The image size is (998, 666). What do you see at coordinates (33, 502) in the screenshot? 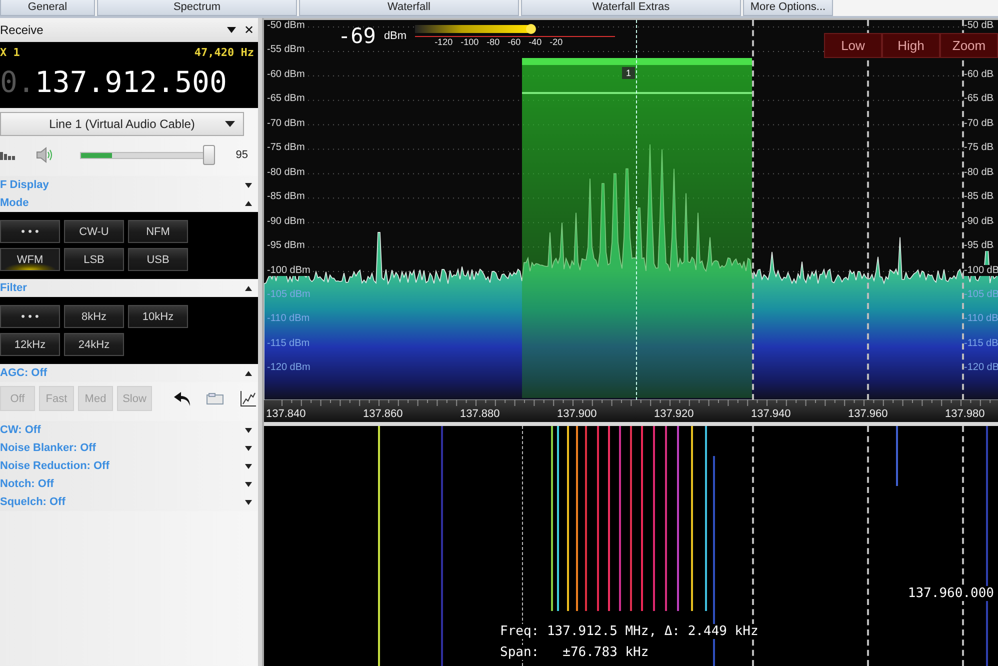
I see `section-title: Squelch: Off` at bounding box center [33, 502].